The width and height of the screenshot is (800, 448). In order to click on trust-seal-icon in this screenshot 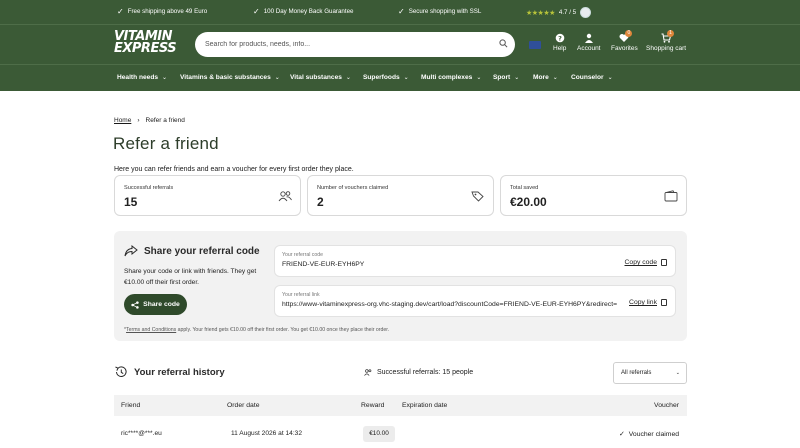, I will do `click(586, 12)`.